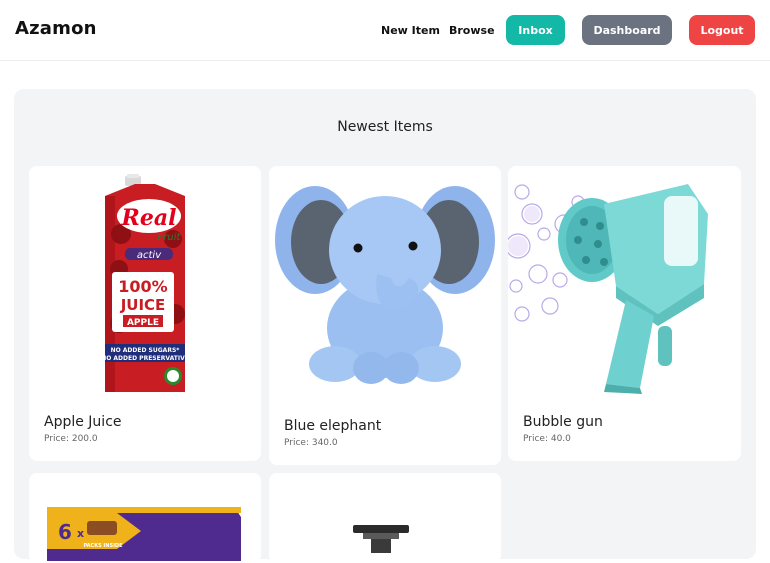 The width and height of the screenshot is (770, 563). Describe the element at coordinates (547, 439) in the screenshot. I see `item-price: Price: 40.0` at that location.